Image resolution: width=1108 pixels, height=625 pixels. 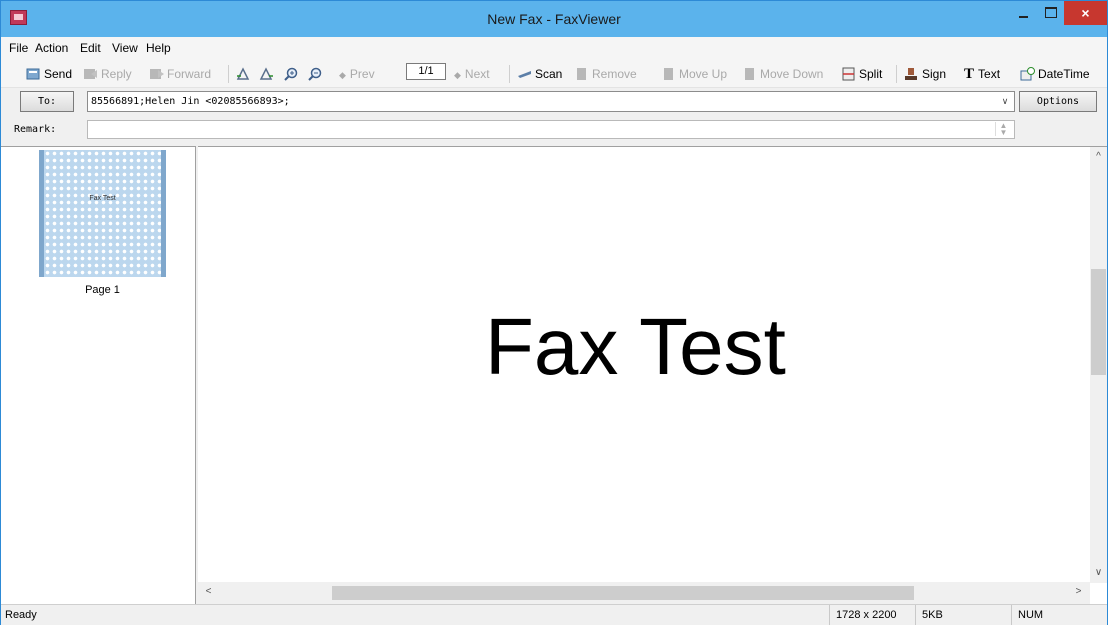 I want to click on text-label: Text, so click(x=989, y=74).